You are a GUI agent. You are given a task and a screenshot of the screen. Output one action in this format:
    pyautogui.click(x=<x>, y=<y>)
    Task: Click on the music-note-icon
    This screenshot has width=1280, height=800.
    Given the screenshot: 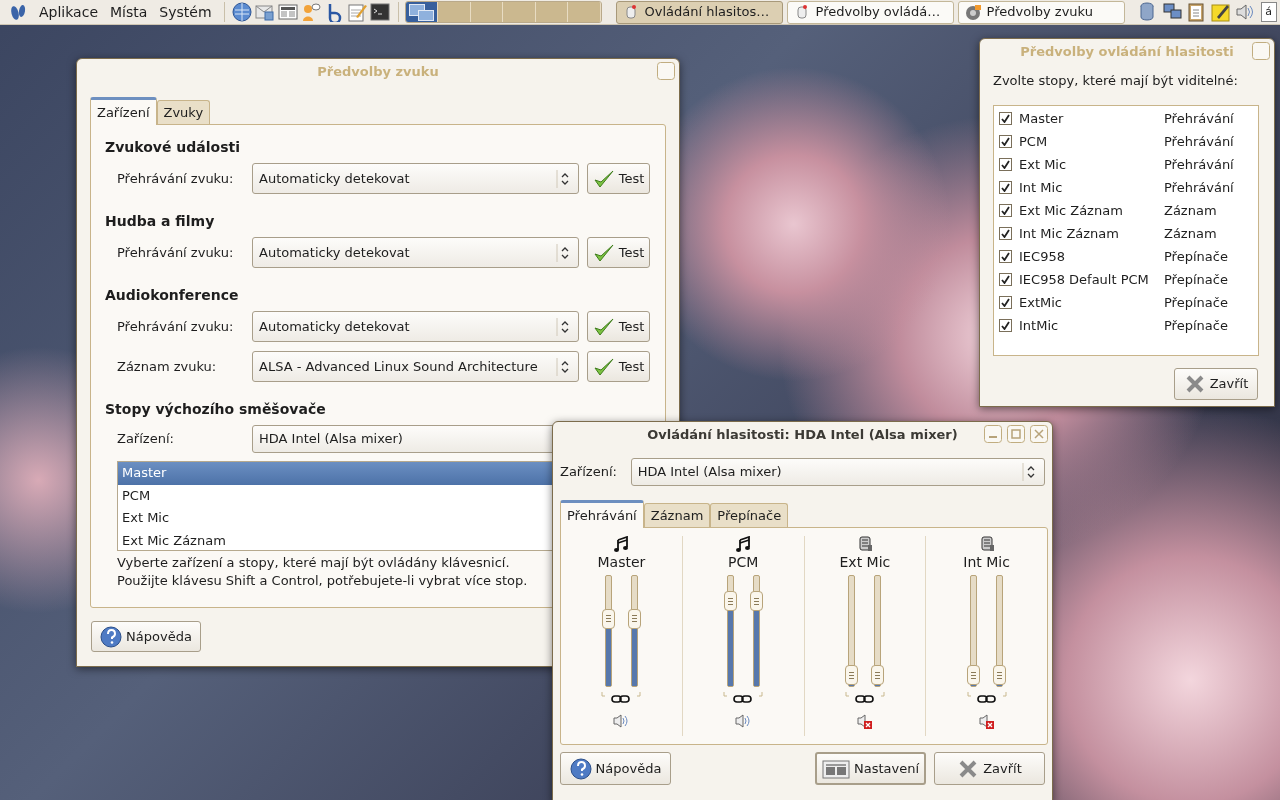 What is the action you would take?
    pyautogui.click(x=743, y=544)
    